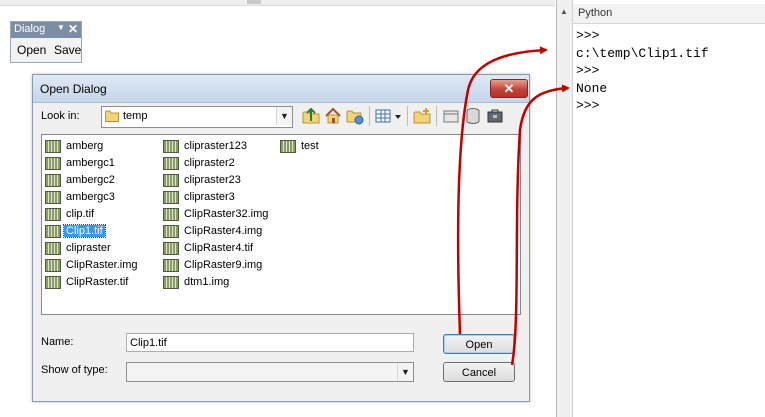 The width and height of the screenshot is (765, 417). I want to click on look-in-select: temp ▼, so click(197, 117).